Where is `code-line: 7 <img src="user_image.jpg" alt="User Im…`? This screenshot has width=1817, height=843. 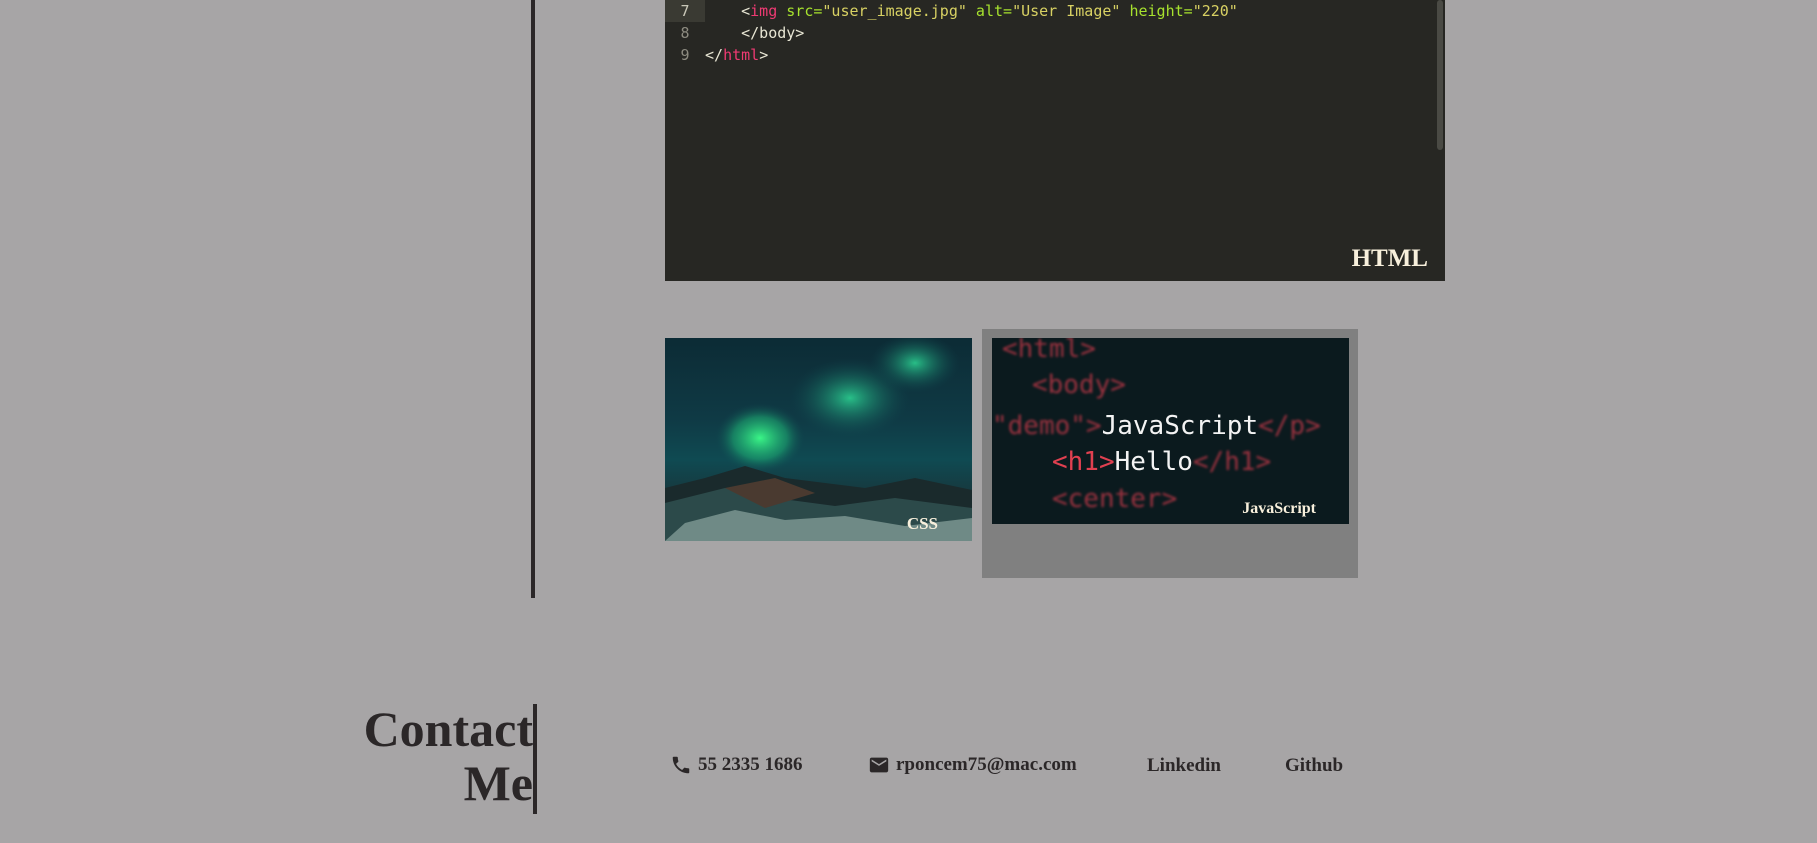 code-line: 7 <img src="user_image.jpg" alt="User Im… is located at coordinates (951, 11).